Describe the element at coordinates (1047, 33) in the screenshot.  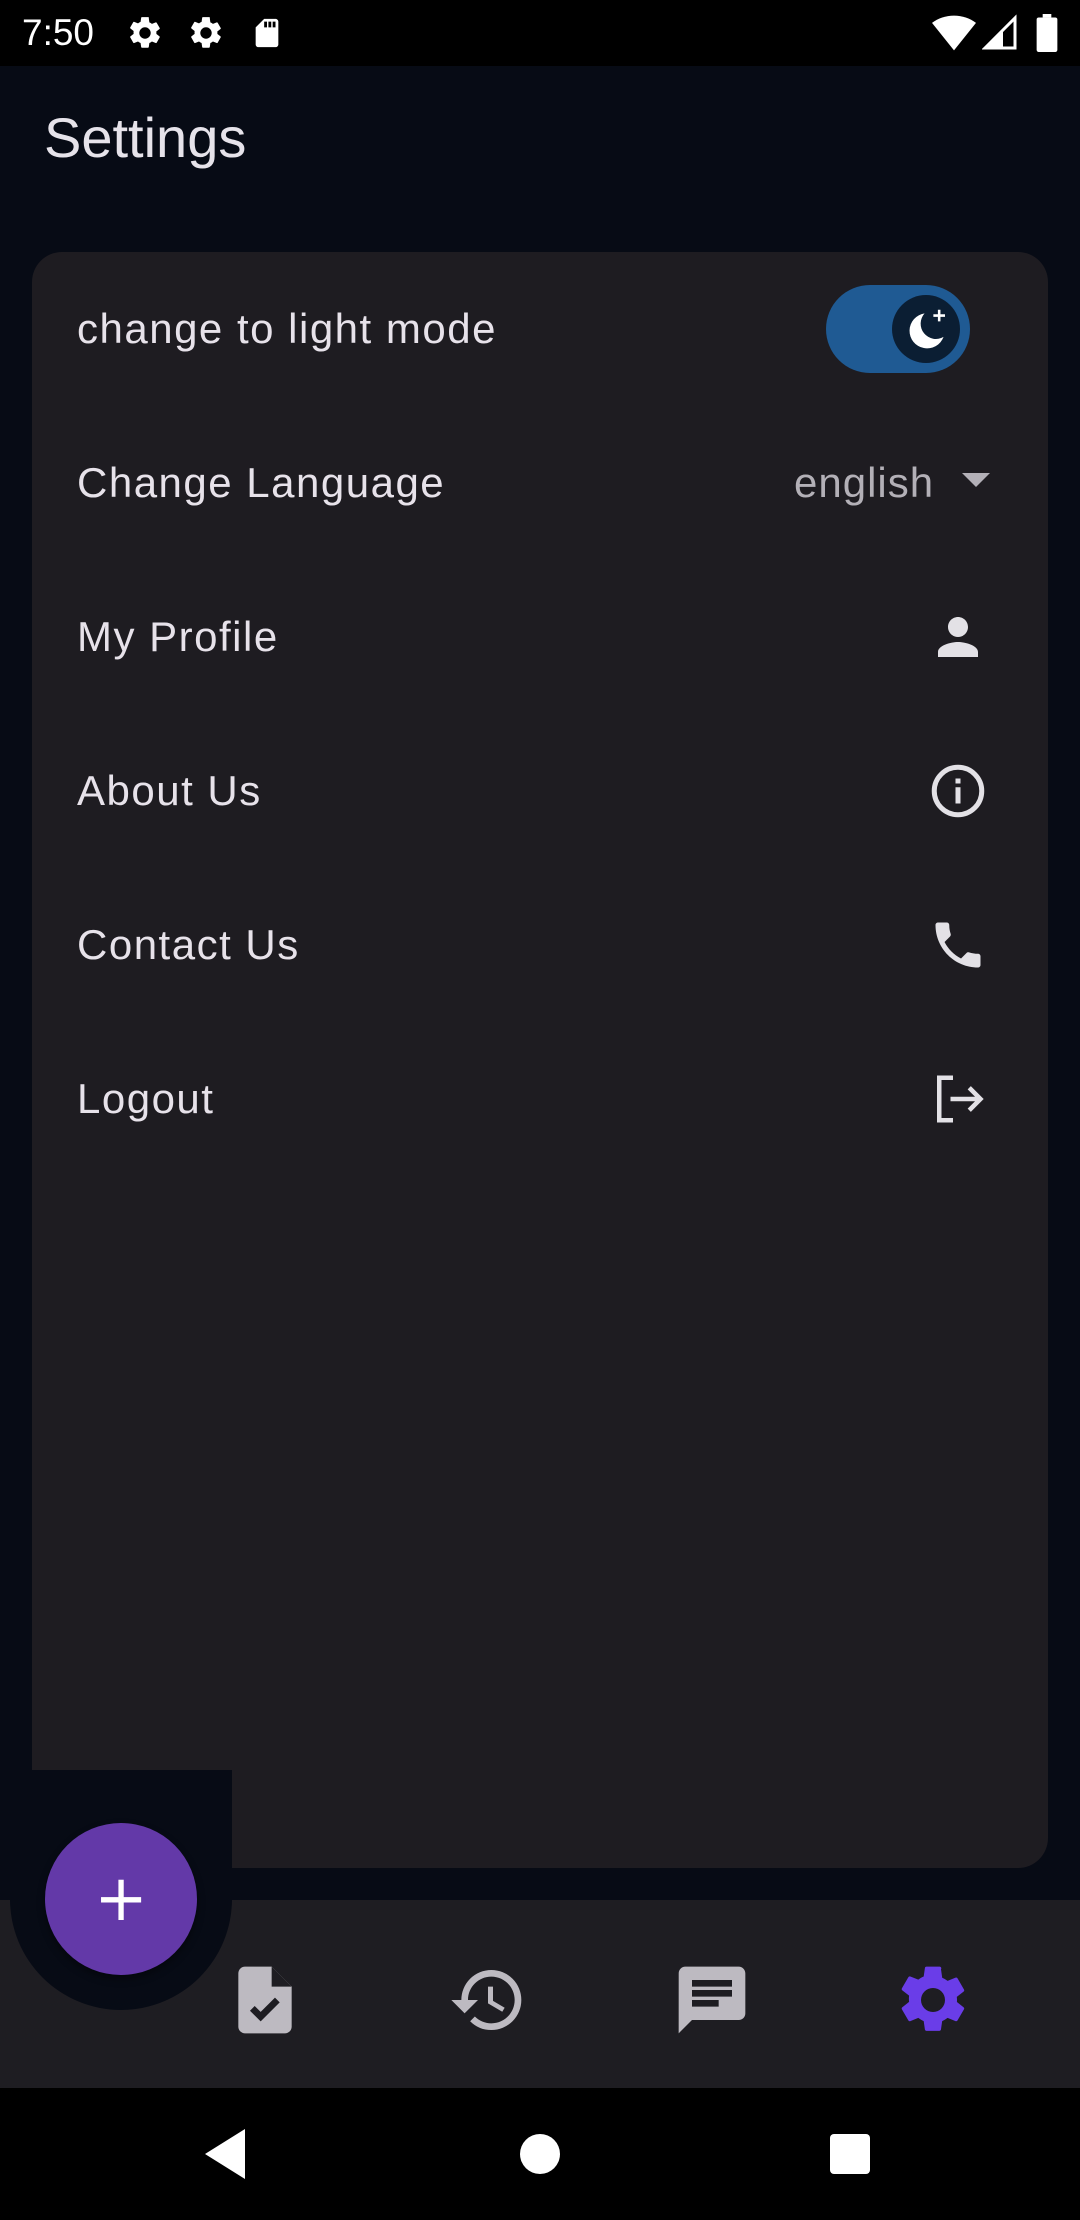
I see `battery-icon` at that location.